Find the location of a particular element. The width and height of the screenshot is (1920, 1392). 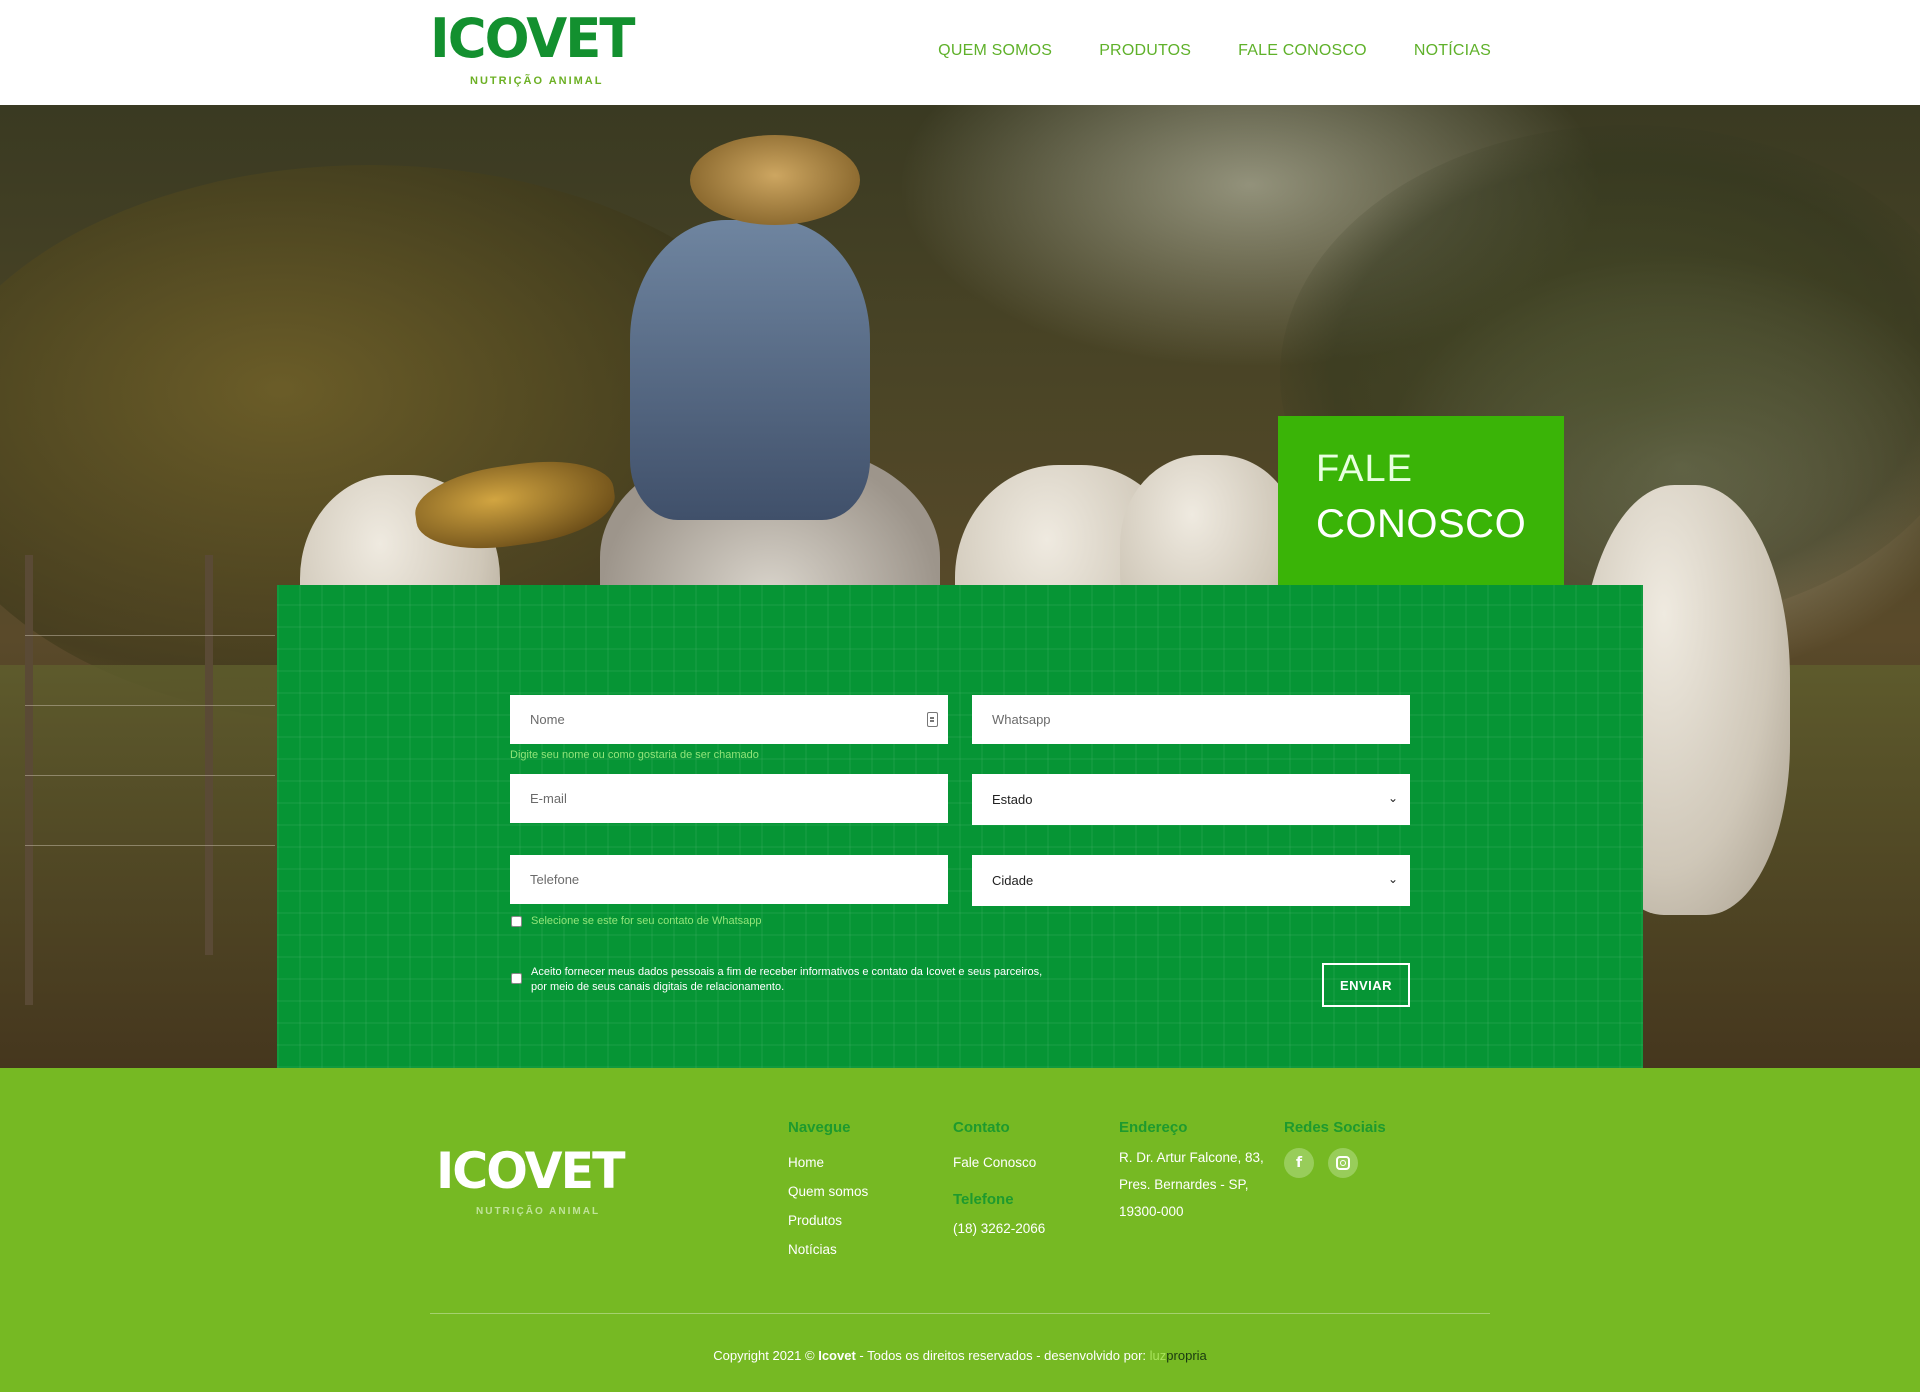

estado-select: Estado ⌄ is located at coordinates (1191, 799).